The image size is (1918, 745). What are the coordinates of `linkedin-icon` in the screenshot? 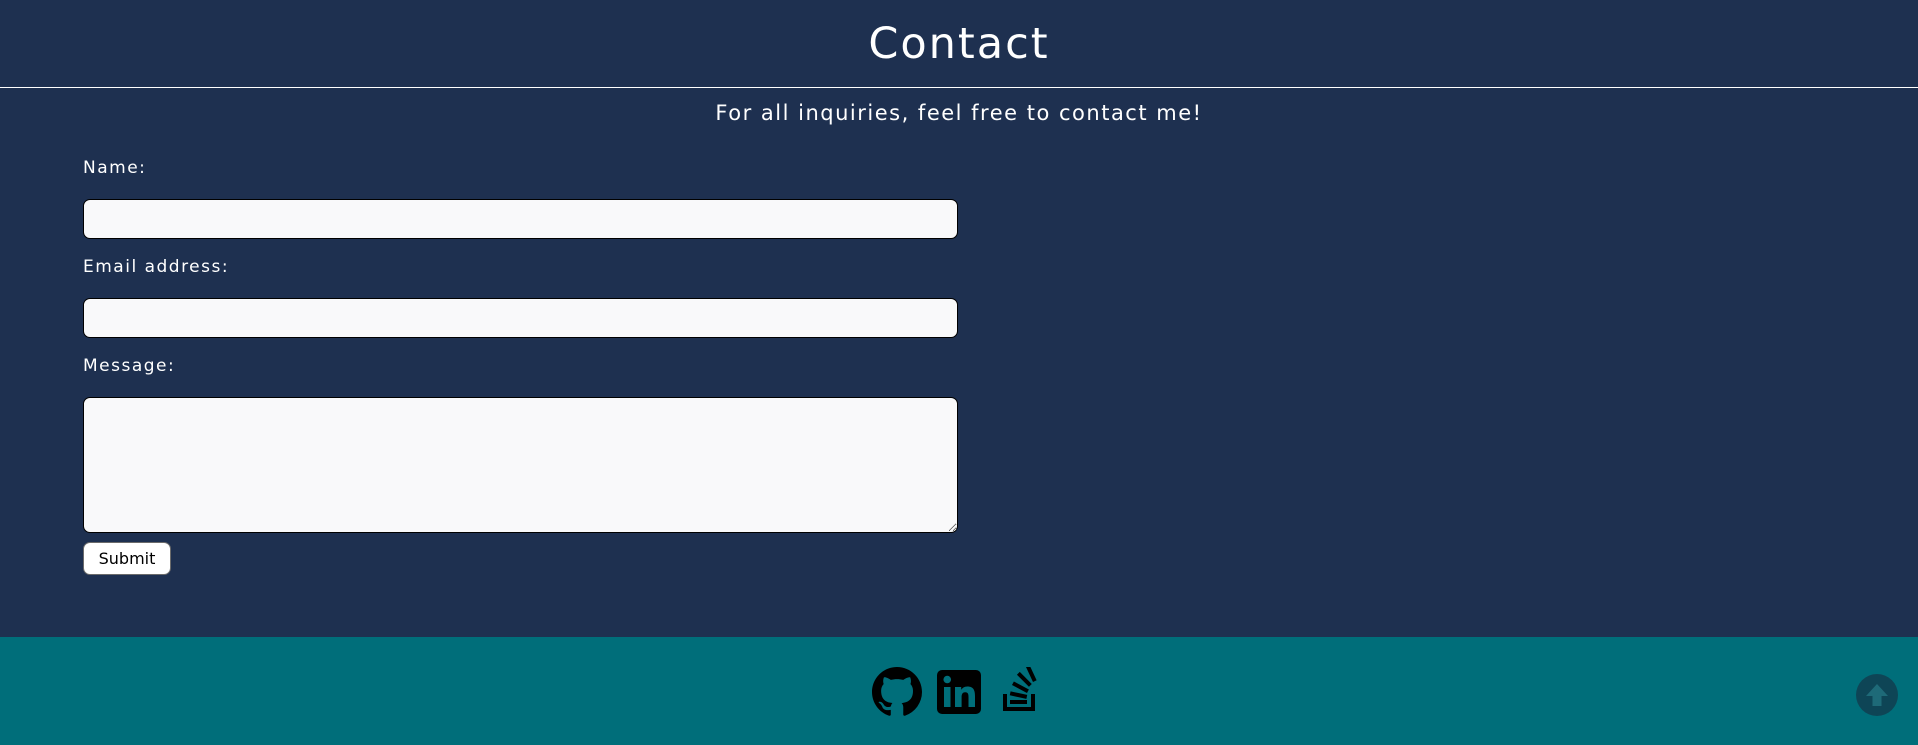 It's located at (959, 692).